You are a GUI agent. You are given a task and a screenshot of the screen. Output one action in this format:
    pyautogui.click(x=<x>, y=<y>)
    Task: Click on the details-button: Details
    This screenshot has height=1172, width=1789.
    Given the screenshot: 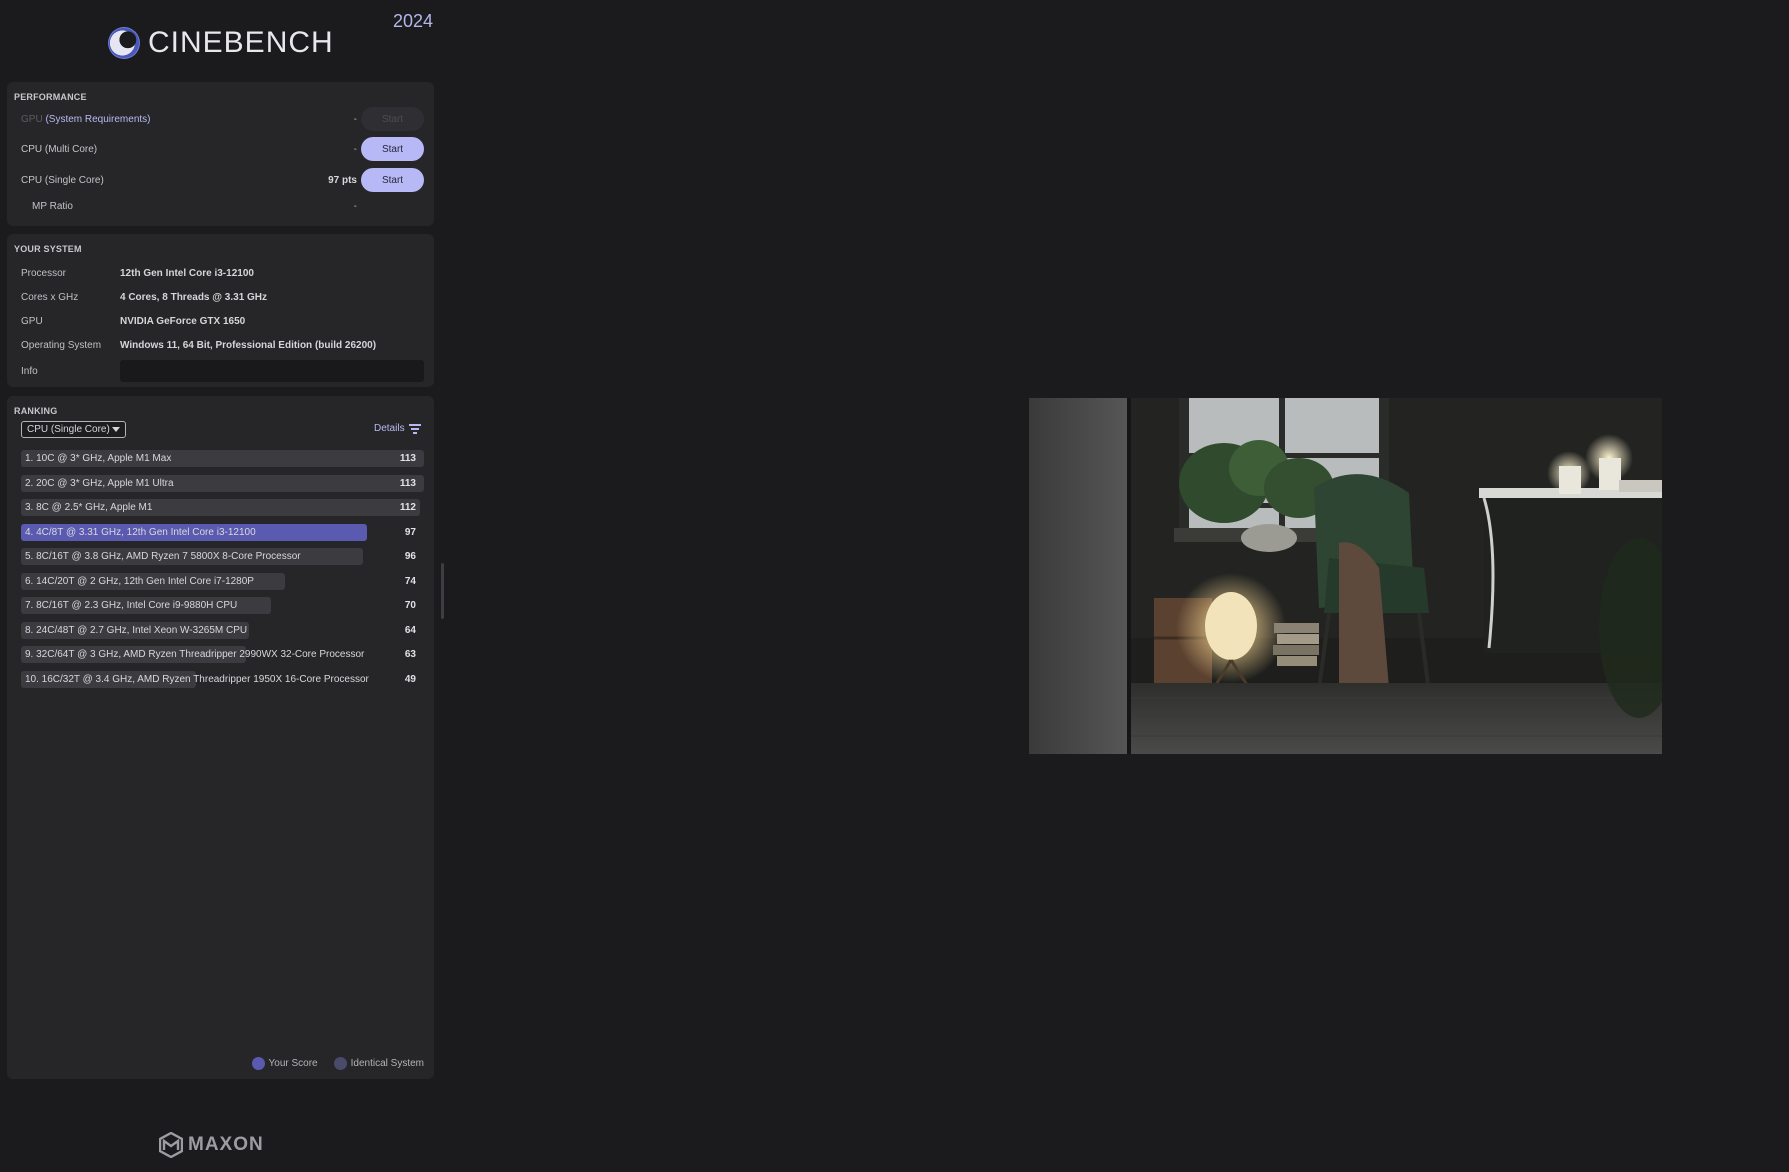 What is the action you would take?
    pyautogui.click(x=397, y=428)
    